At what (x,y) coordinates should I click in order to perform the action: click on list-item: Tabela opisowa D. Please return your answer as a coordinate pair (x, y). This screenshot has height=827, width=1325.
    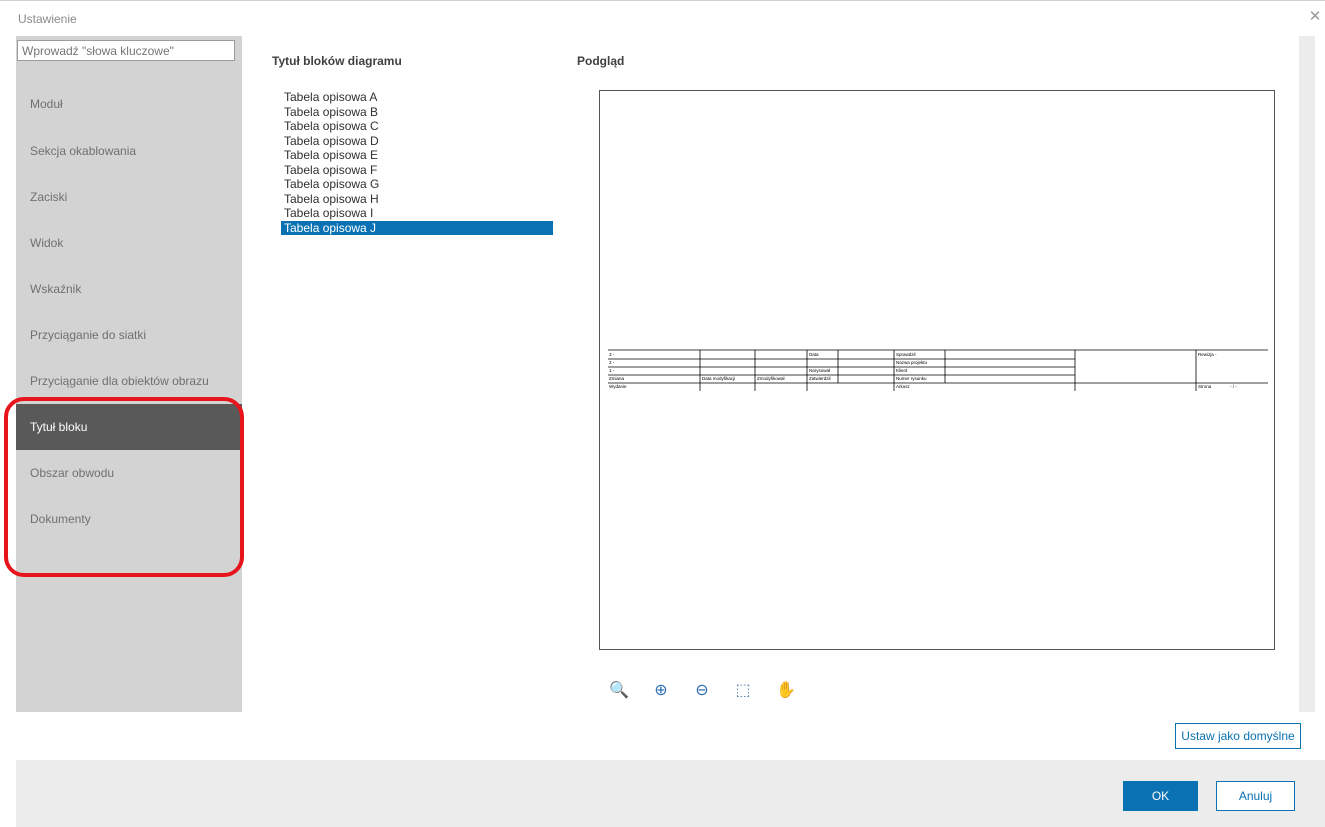
    Looking at the image, I should click on (417, 141).